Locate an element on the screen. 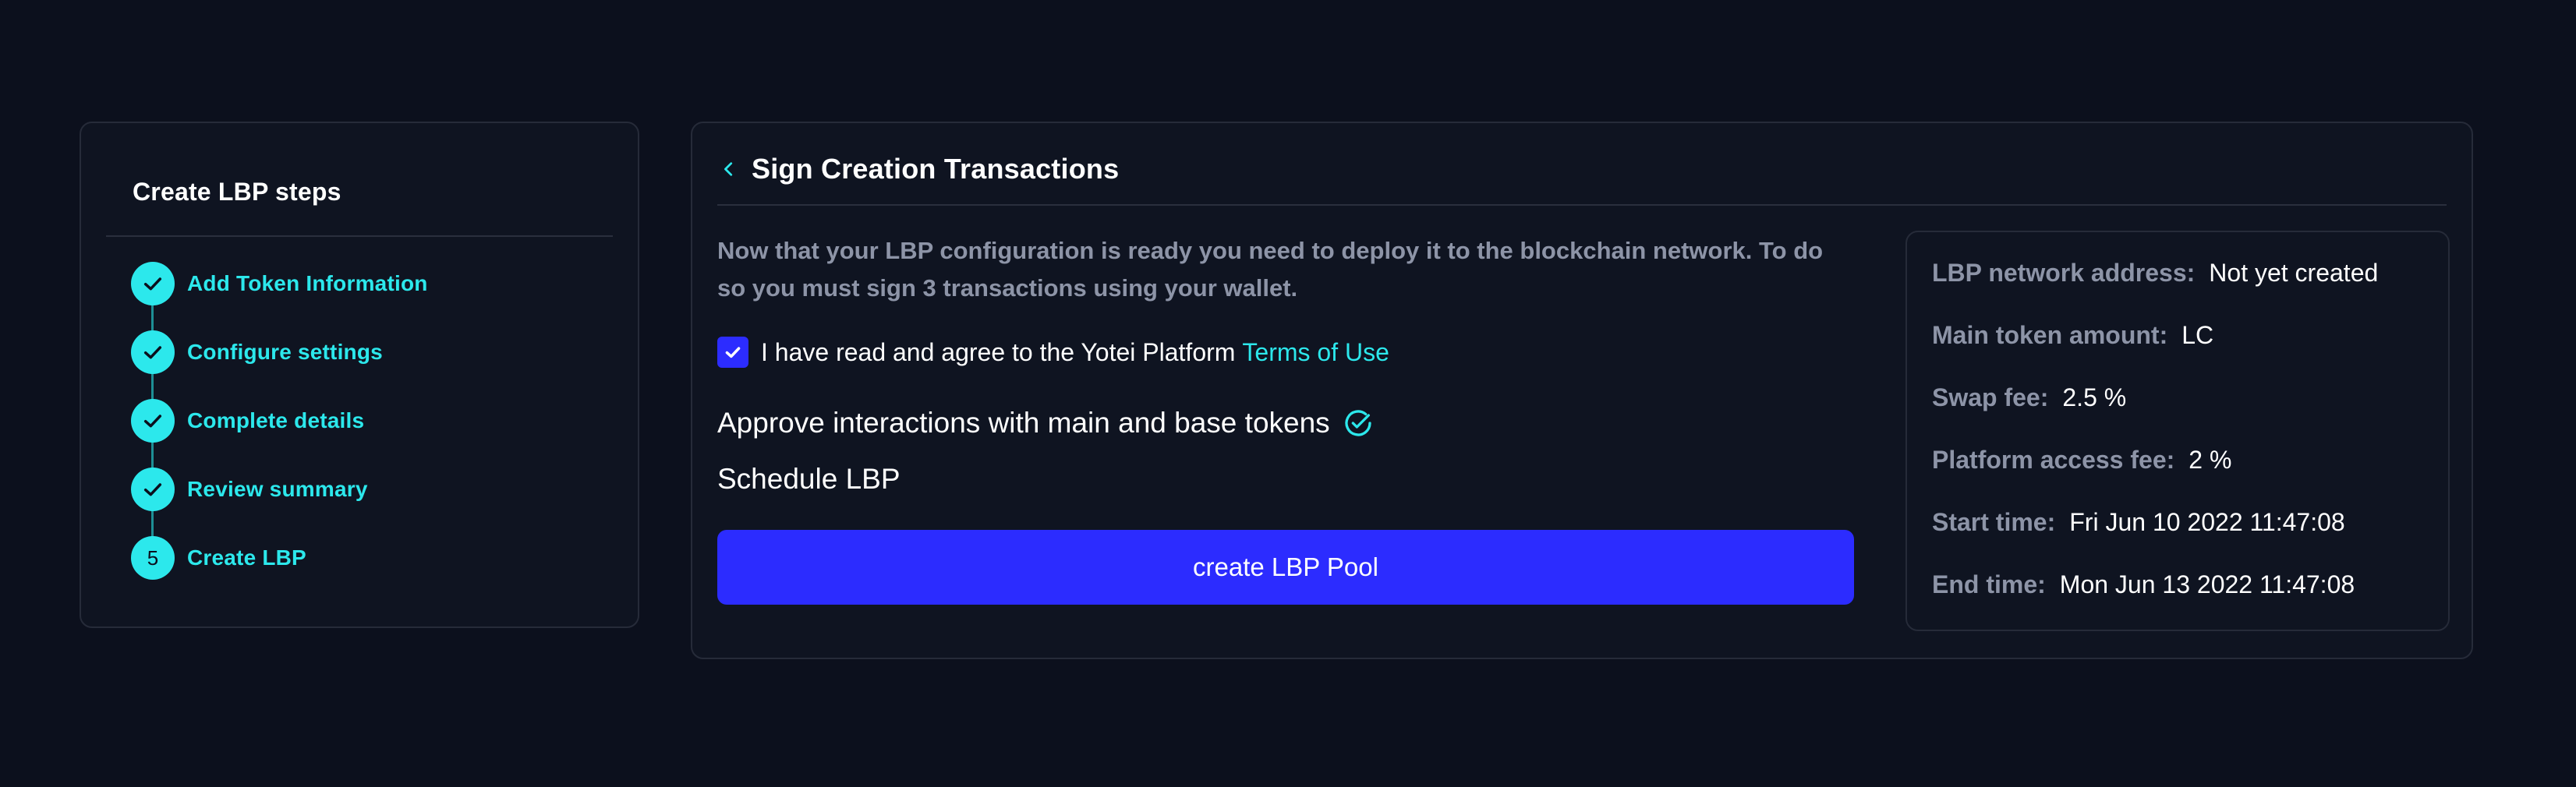  summary-label: Swap fee: is located at coordinates (1990, 397).